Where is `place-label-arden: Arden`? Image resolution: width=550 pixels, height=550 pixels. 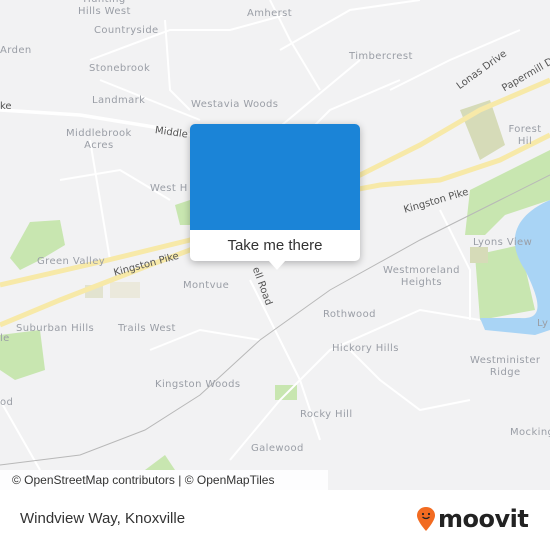 place-label-arden: Arden is located at coordinates (16, 50).